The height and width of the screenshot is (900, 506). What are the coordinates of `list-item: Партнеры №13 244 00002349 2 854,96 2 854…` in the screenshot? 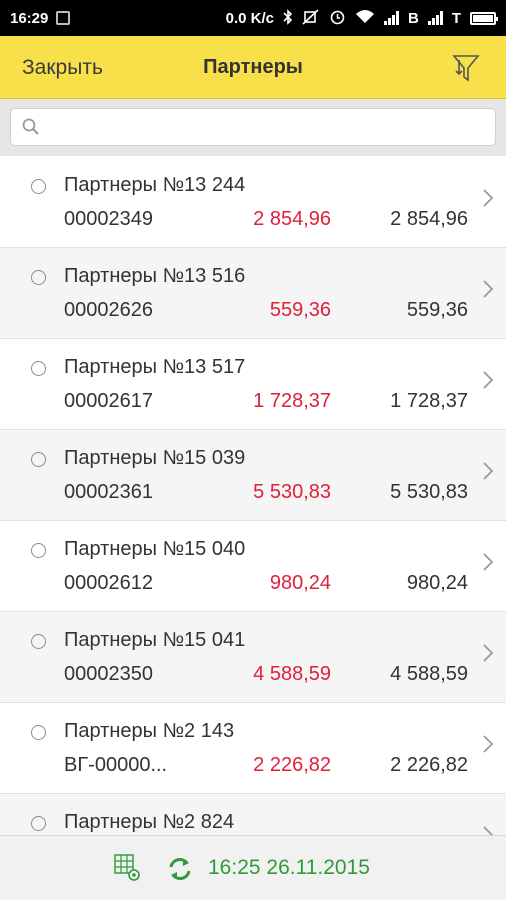 It's located at (253, 202).